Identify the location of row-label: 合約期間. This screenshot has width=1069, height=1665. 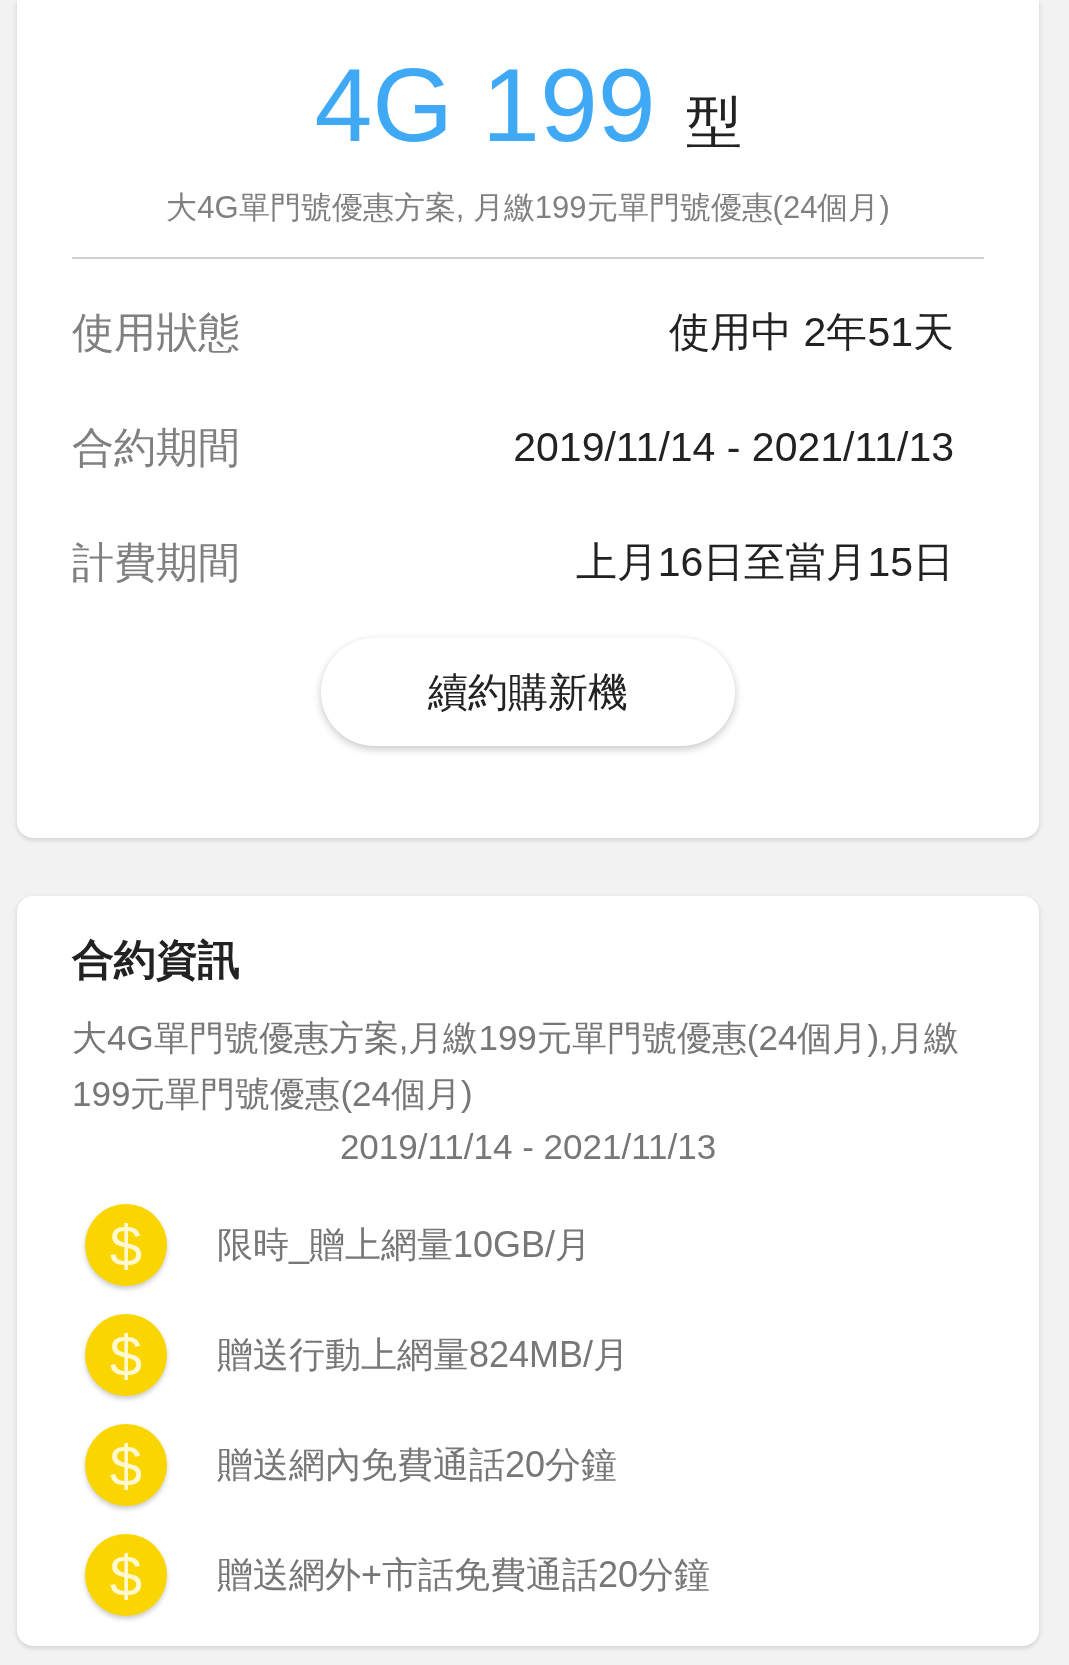
(156, 447).